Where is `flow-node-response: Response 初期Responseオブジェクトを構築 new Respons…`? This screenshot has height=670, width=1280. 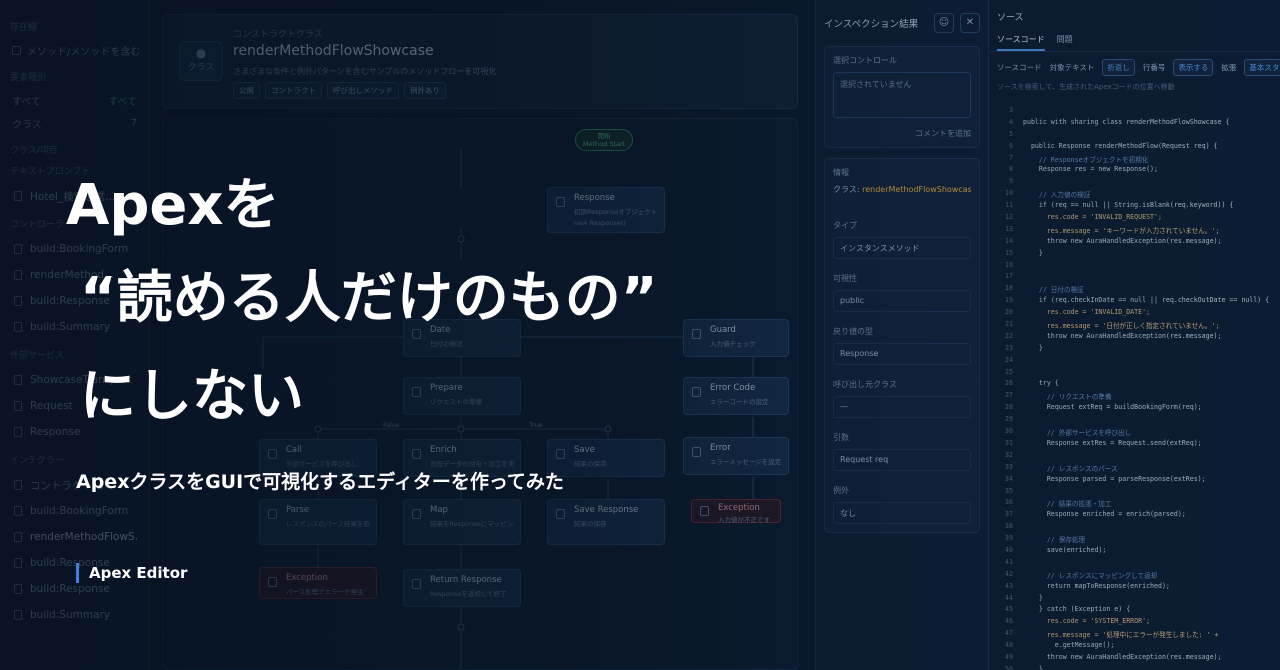
flow-node-response: Response 初期Responseオブジェクトを構築 new Respons… is located at coordinates (606, 210).